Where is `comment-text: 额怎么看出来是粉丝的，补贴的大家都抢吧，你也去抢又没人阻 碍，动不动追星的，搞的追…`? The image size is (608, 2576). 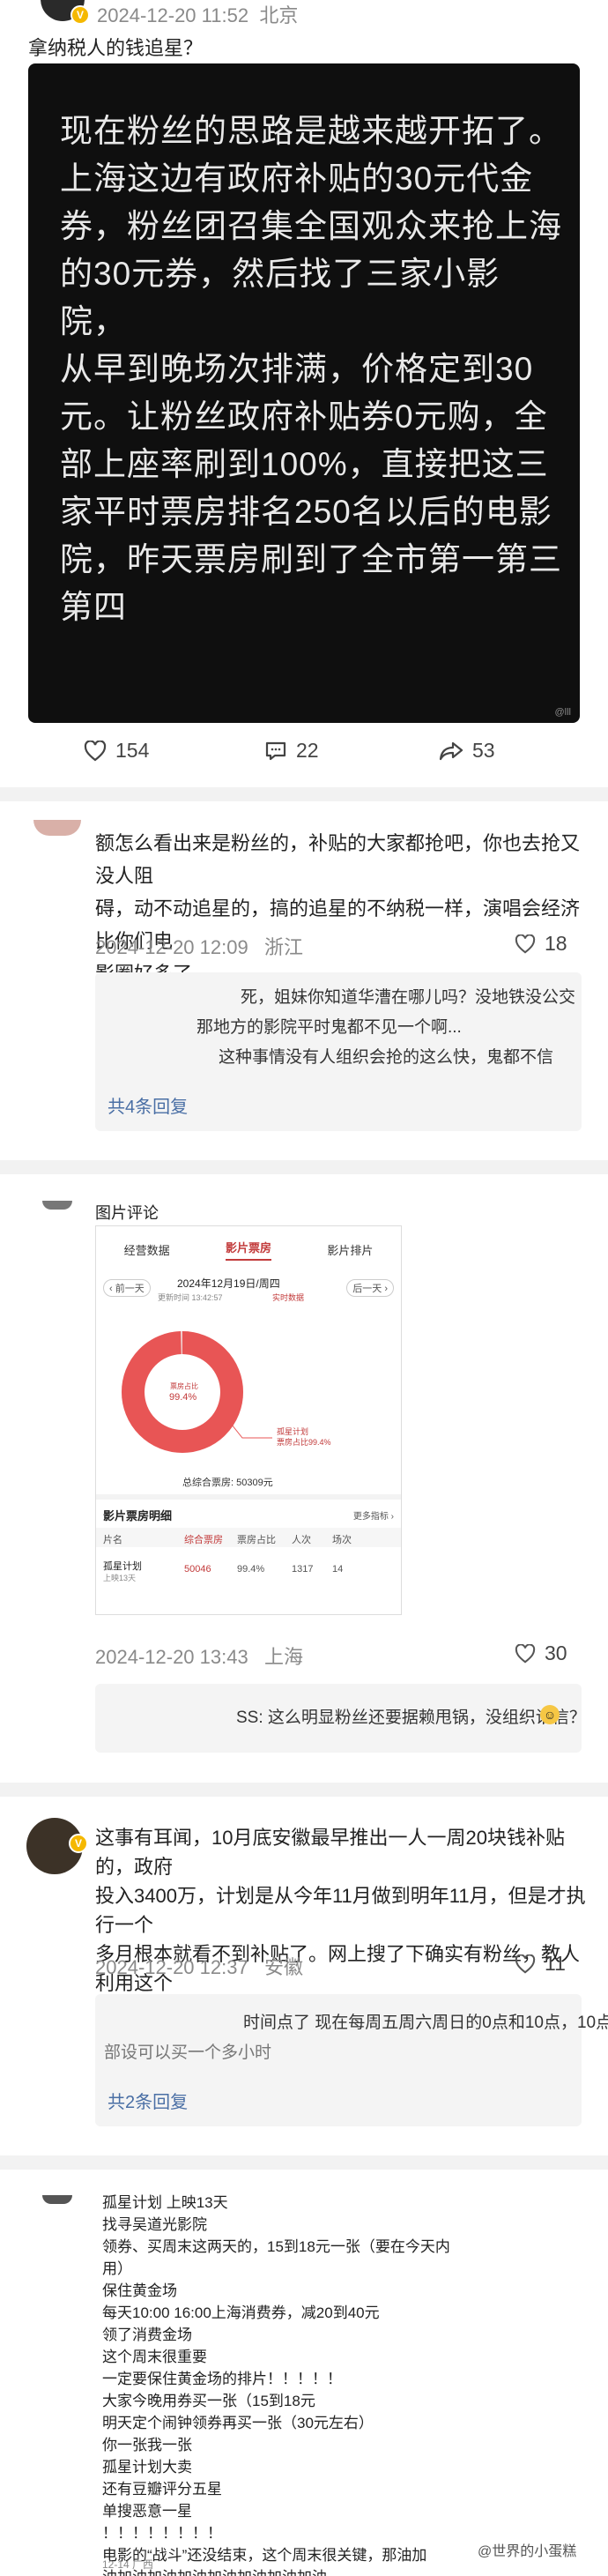
comment-text: 额怎么看出来是粉丝的，补贴的大家都抢吧，你也去抢又没人阻 碍，动不动追星的，搞的追… is located at coordinates (342, 909).